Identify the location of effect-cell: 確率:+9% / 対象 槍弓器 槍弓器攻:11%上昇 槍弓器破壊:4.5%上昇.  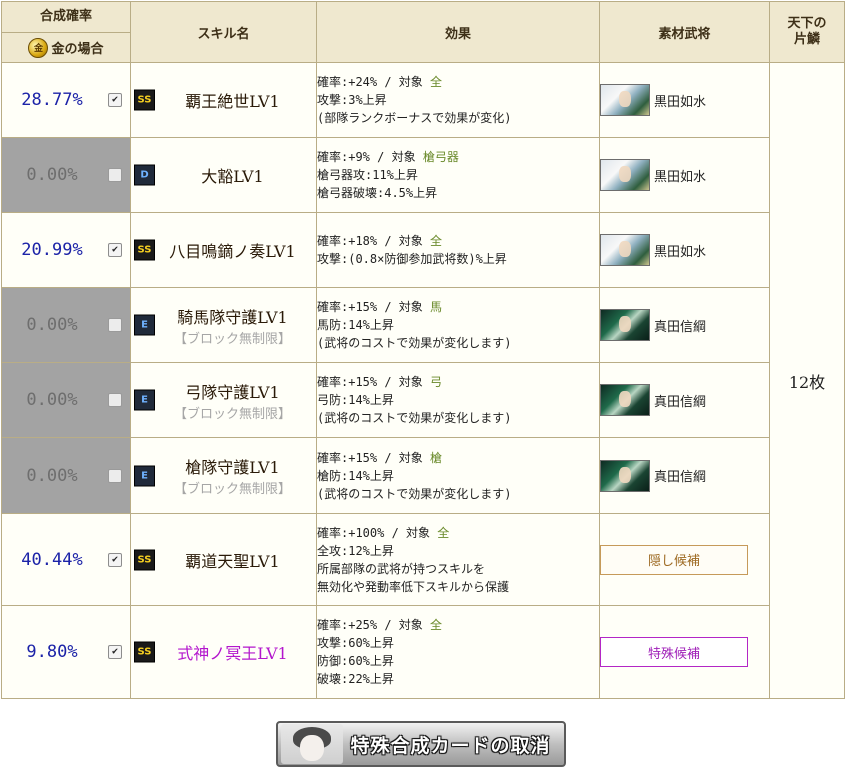
(458, 175).